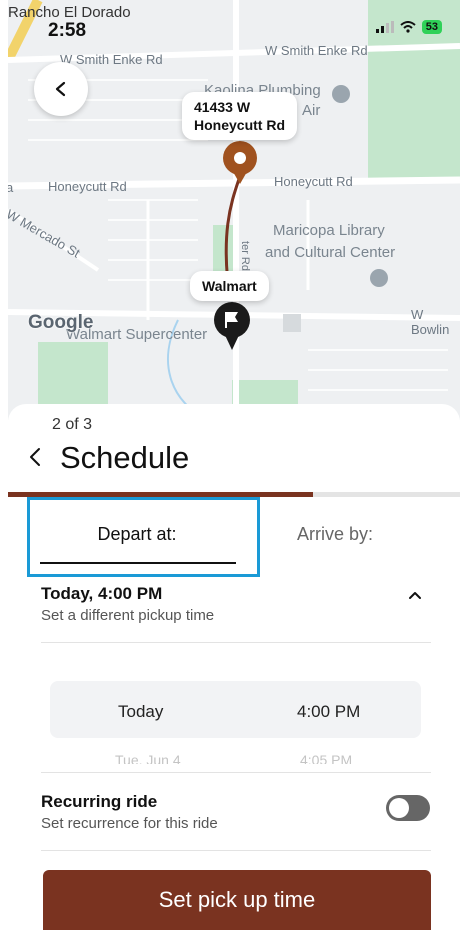  Describe the element at coordinates (67, 30) in the screenshot. I see `status-time: 2:58` at that location.